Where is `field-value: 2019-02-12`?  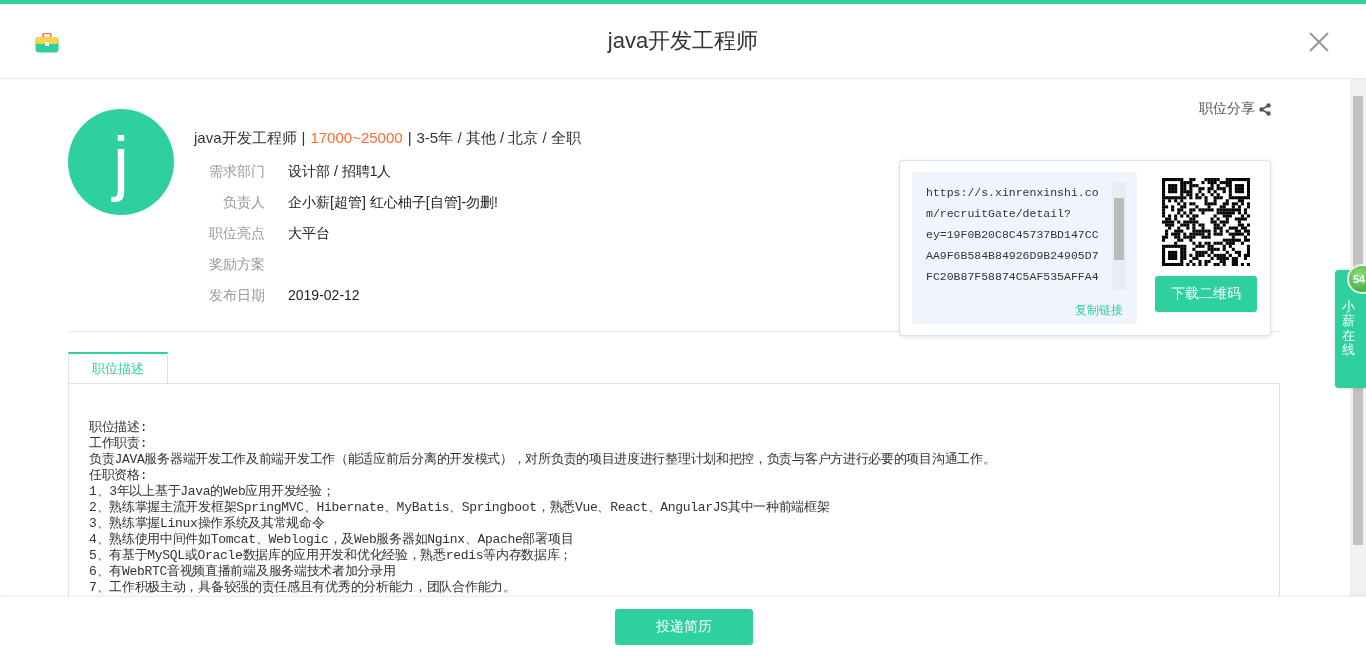 field-value: 2019-02-12 is located at coordinates (324, 295).